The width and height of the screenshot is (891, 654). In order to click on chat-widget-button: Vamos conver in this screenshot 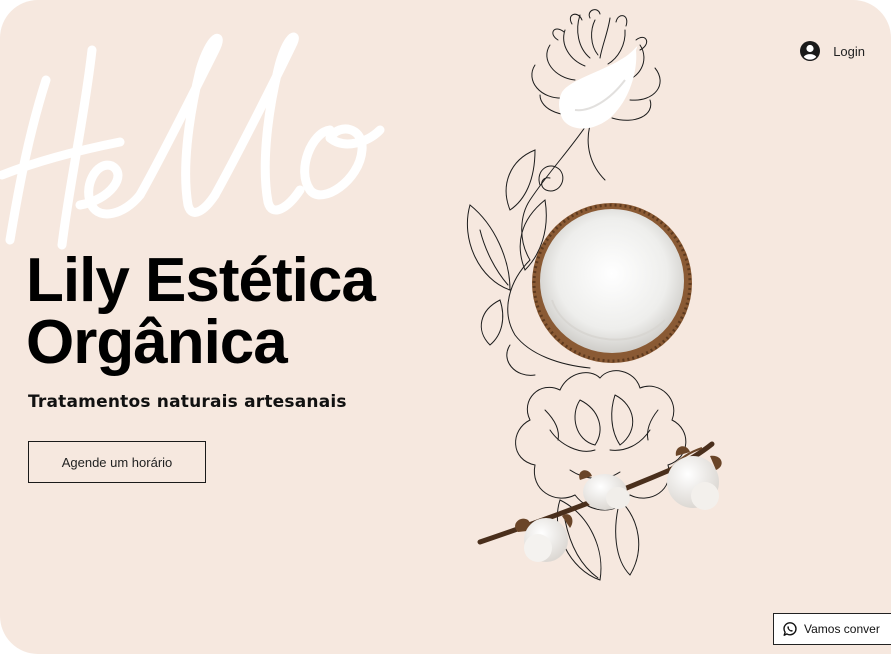, I will do `click(832, 629)`.